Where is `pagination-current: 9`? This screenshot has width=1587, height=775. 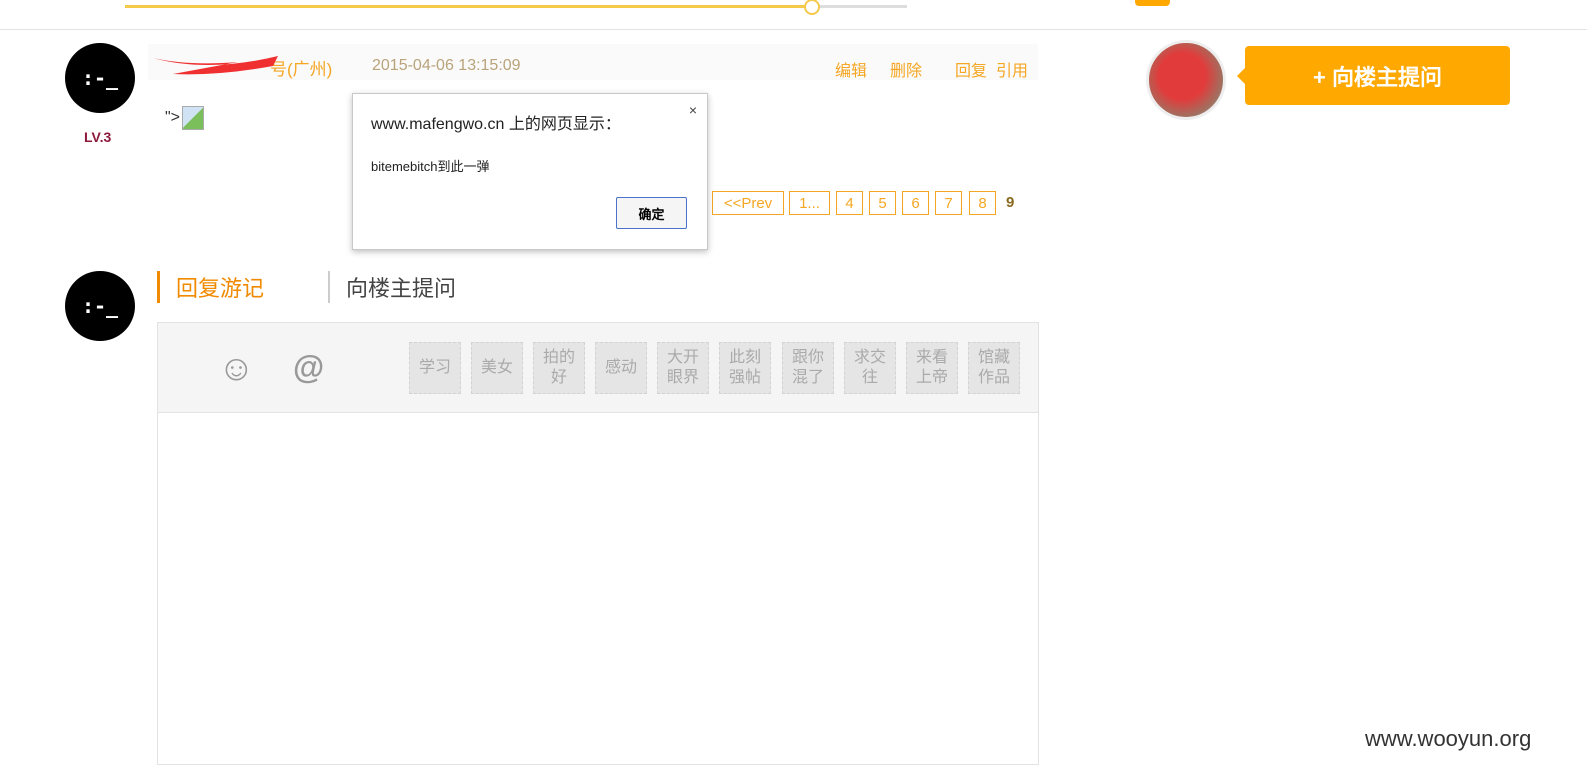 pagination-current: 9 is located at coordinates (1010, 202).